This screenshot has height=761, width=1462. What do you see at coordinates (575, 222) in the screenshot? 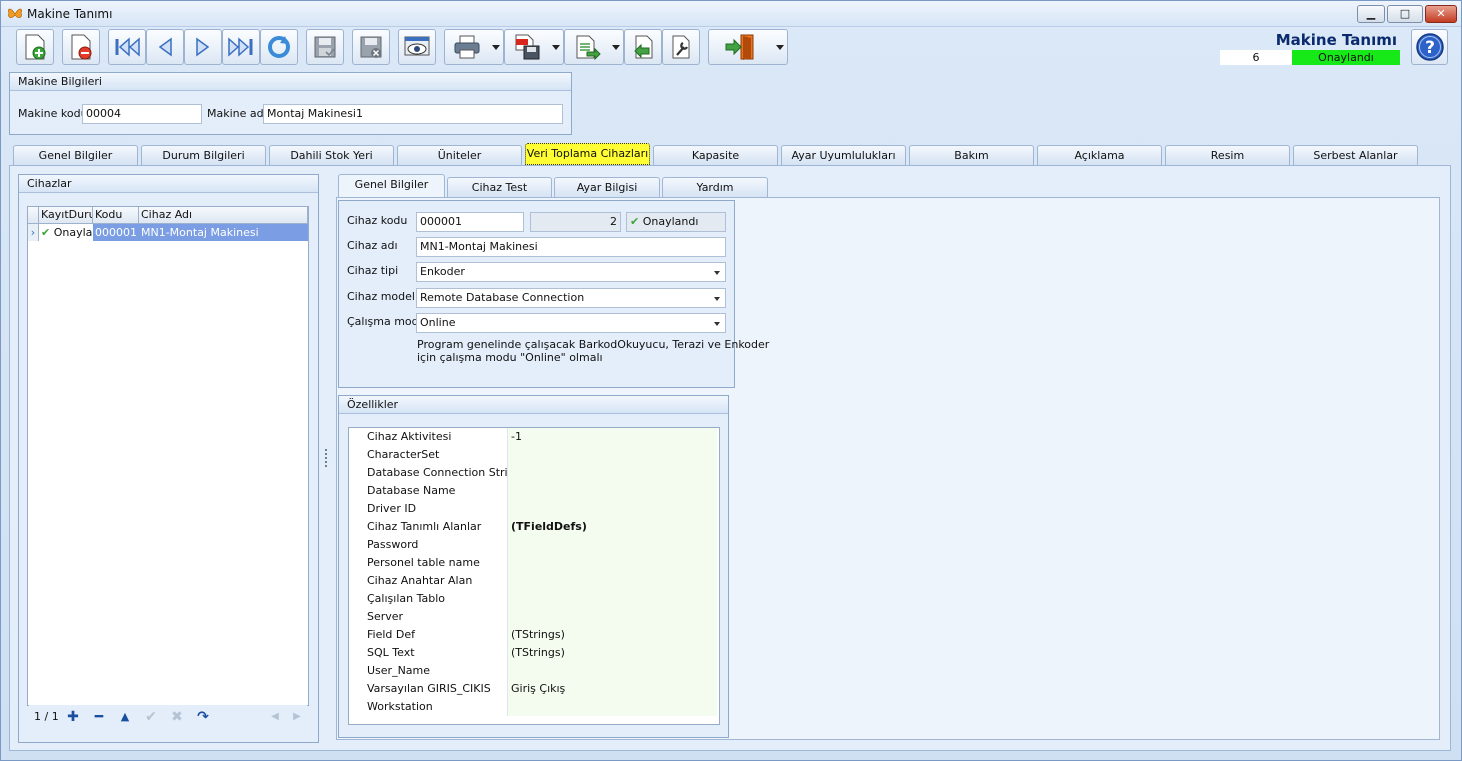
I see `device-count-field: 2` at bounding box center [575, 222].